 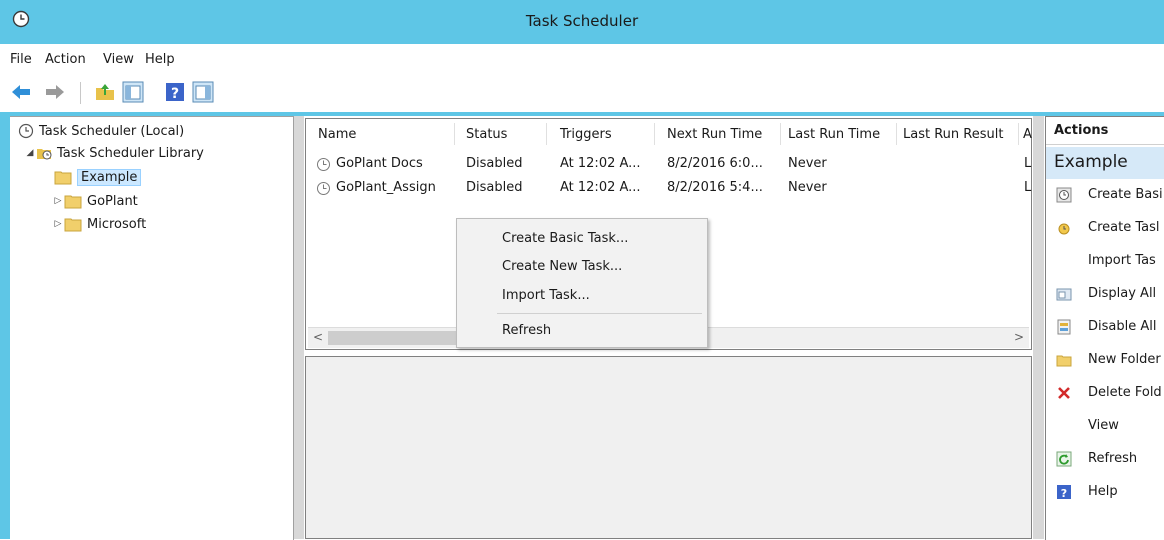 What do you see at coordinates (30, 153) in the screenshot?
I see `collapse-arrow-icon: ◢` at bounding box center [30, 153].